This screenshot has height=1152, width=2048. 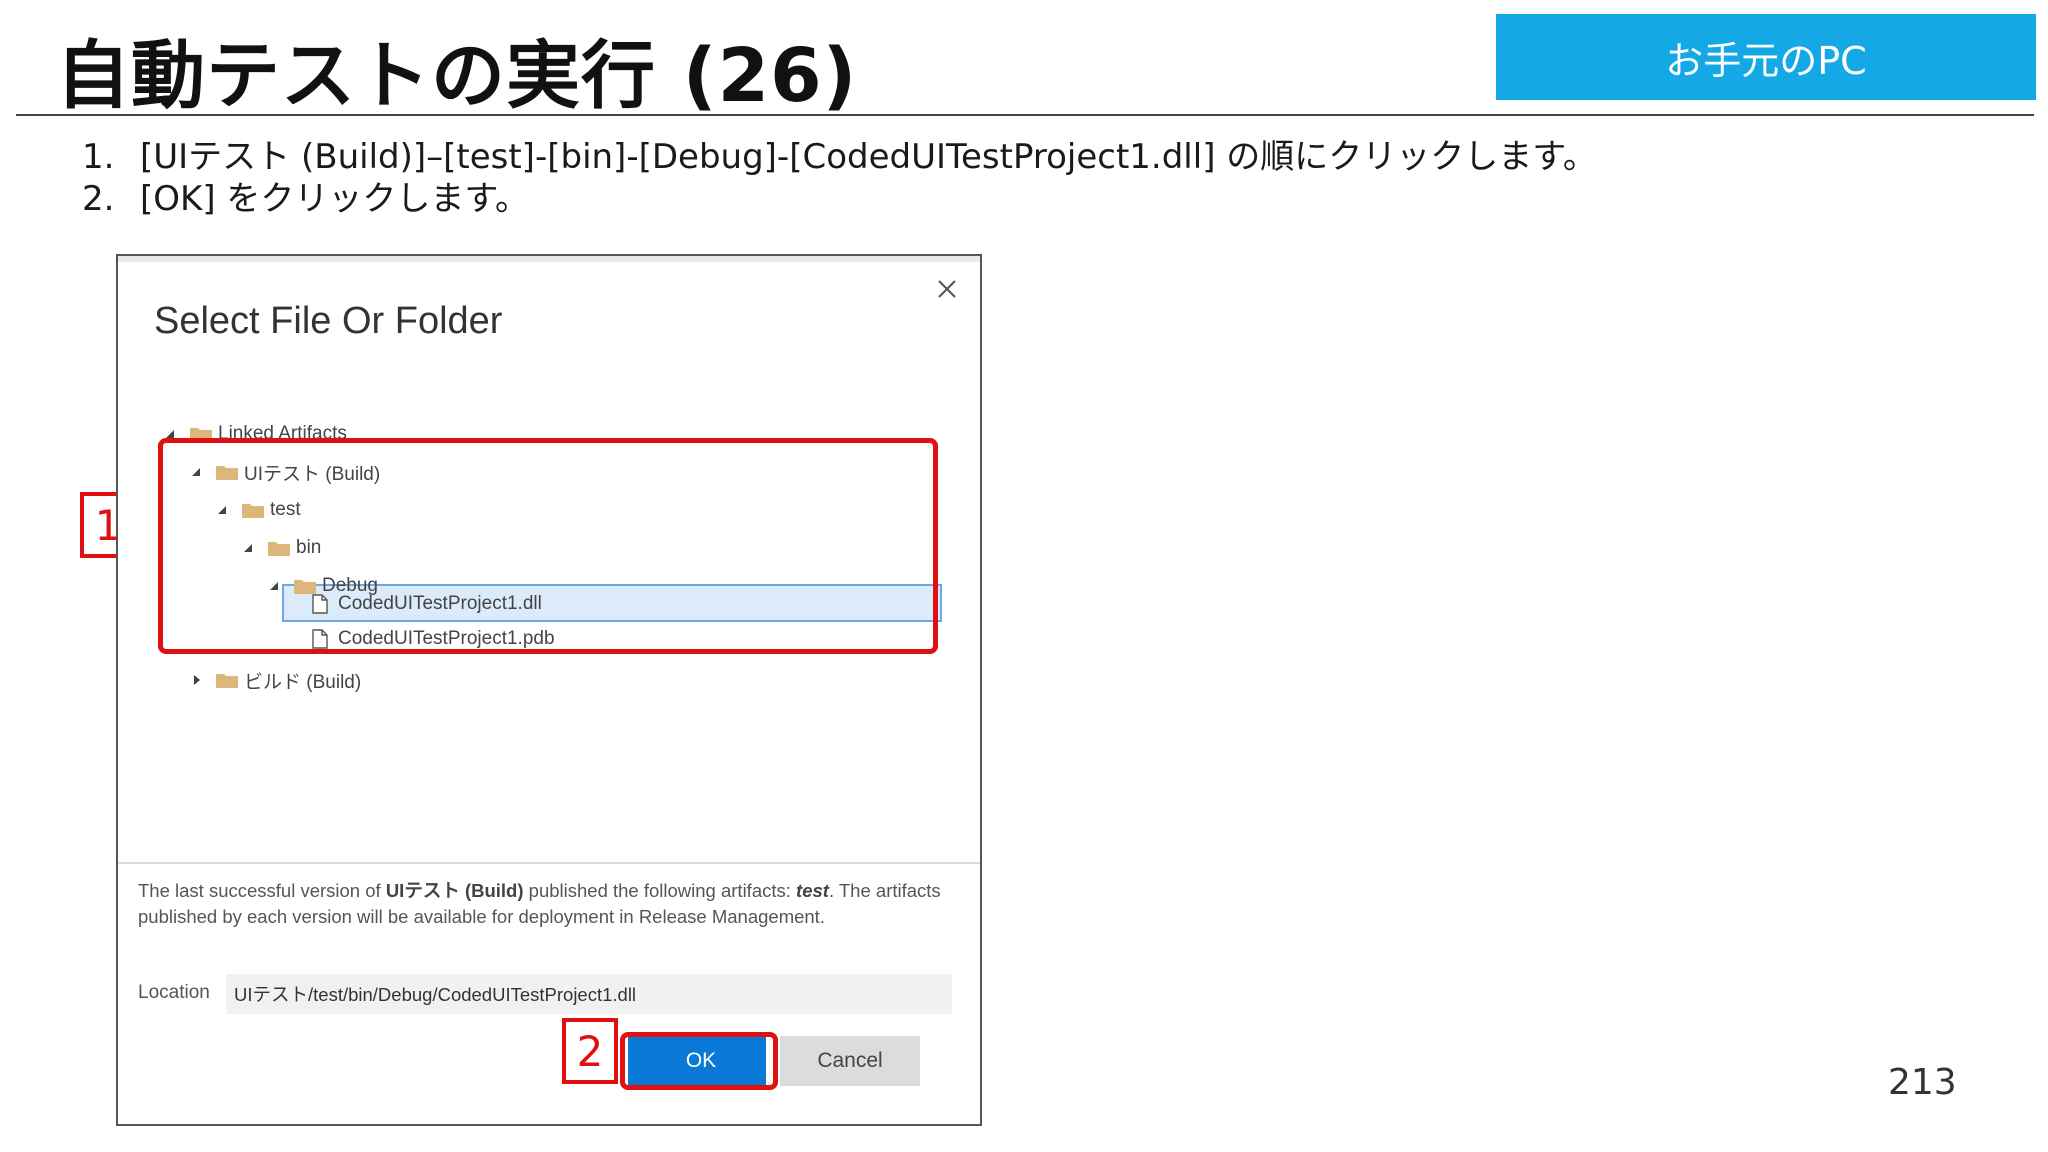 I want to click on location-label: Location, so click(x=174, y=992).